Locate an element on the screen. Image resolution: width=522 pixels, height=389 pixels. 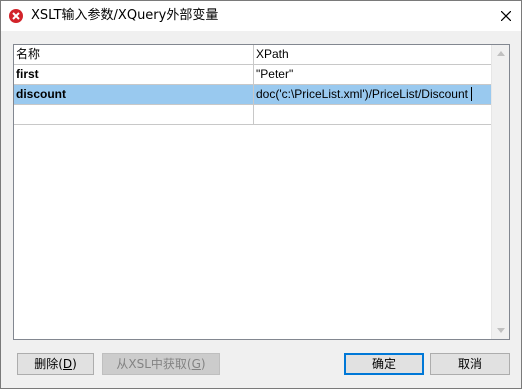
table-row-name: first is located at coordinates (134, 74).